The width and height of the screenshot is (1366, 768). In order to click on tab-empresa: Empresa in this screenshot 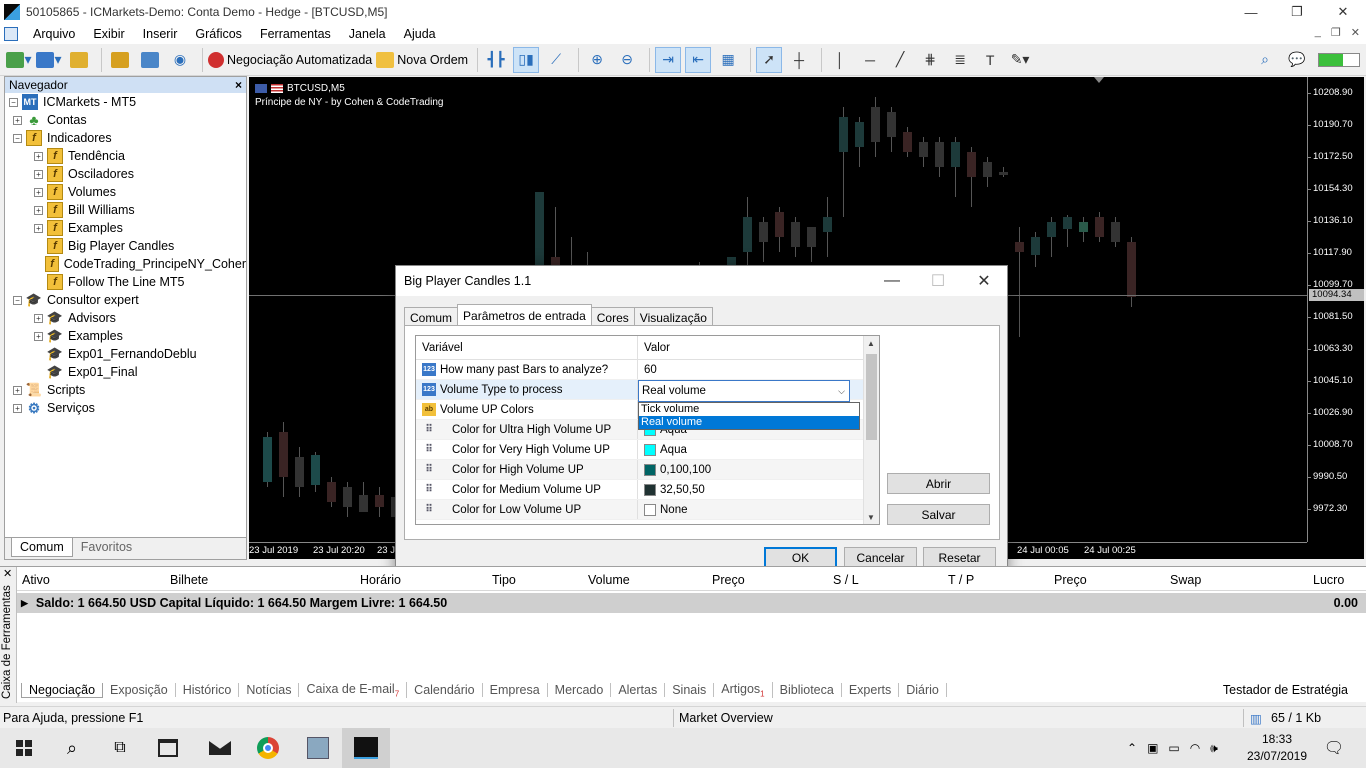, I will do `click(515, 690)`.